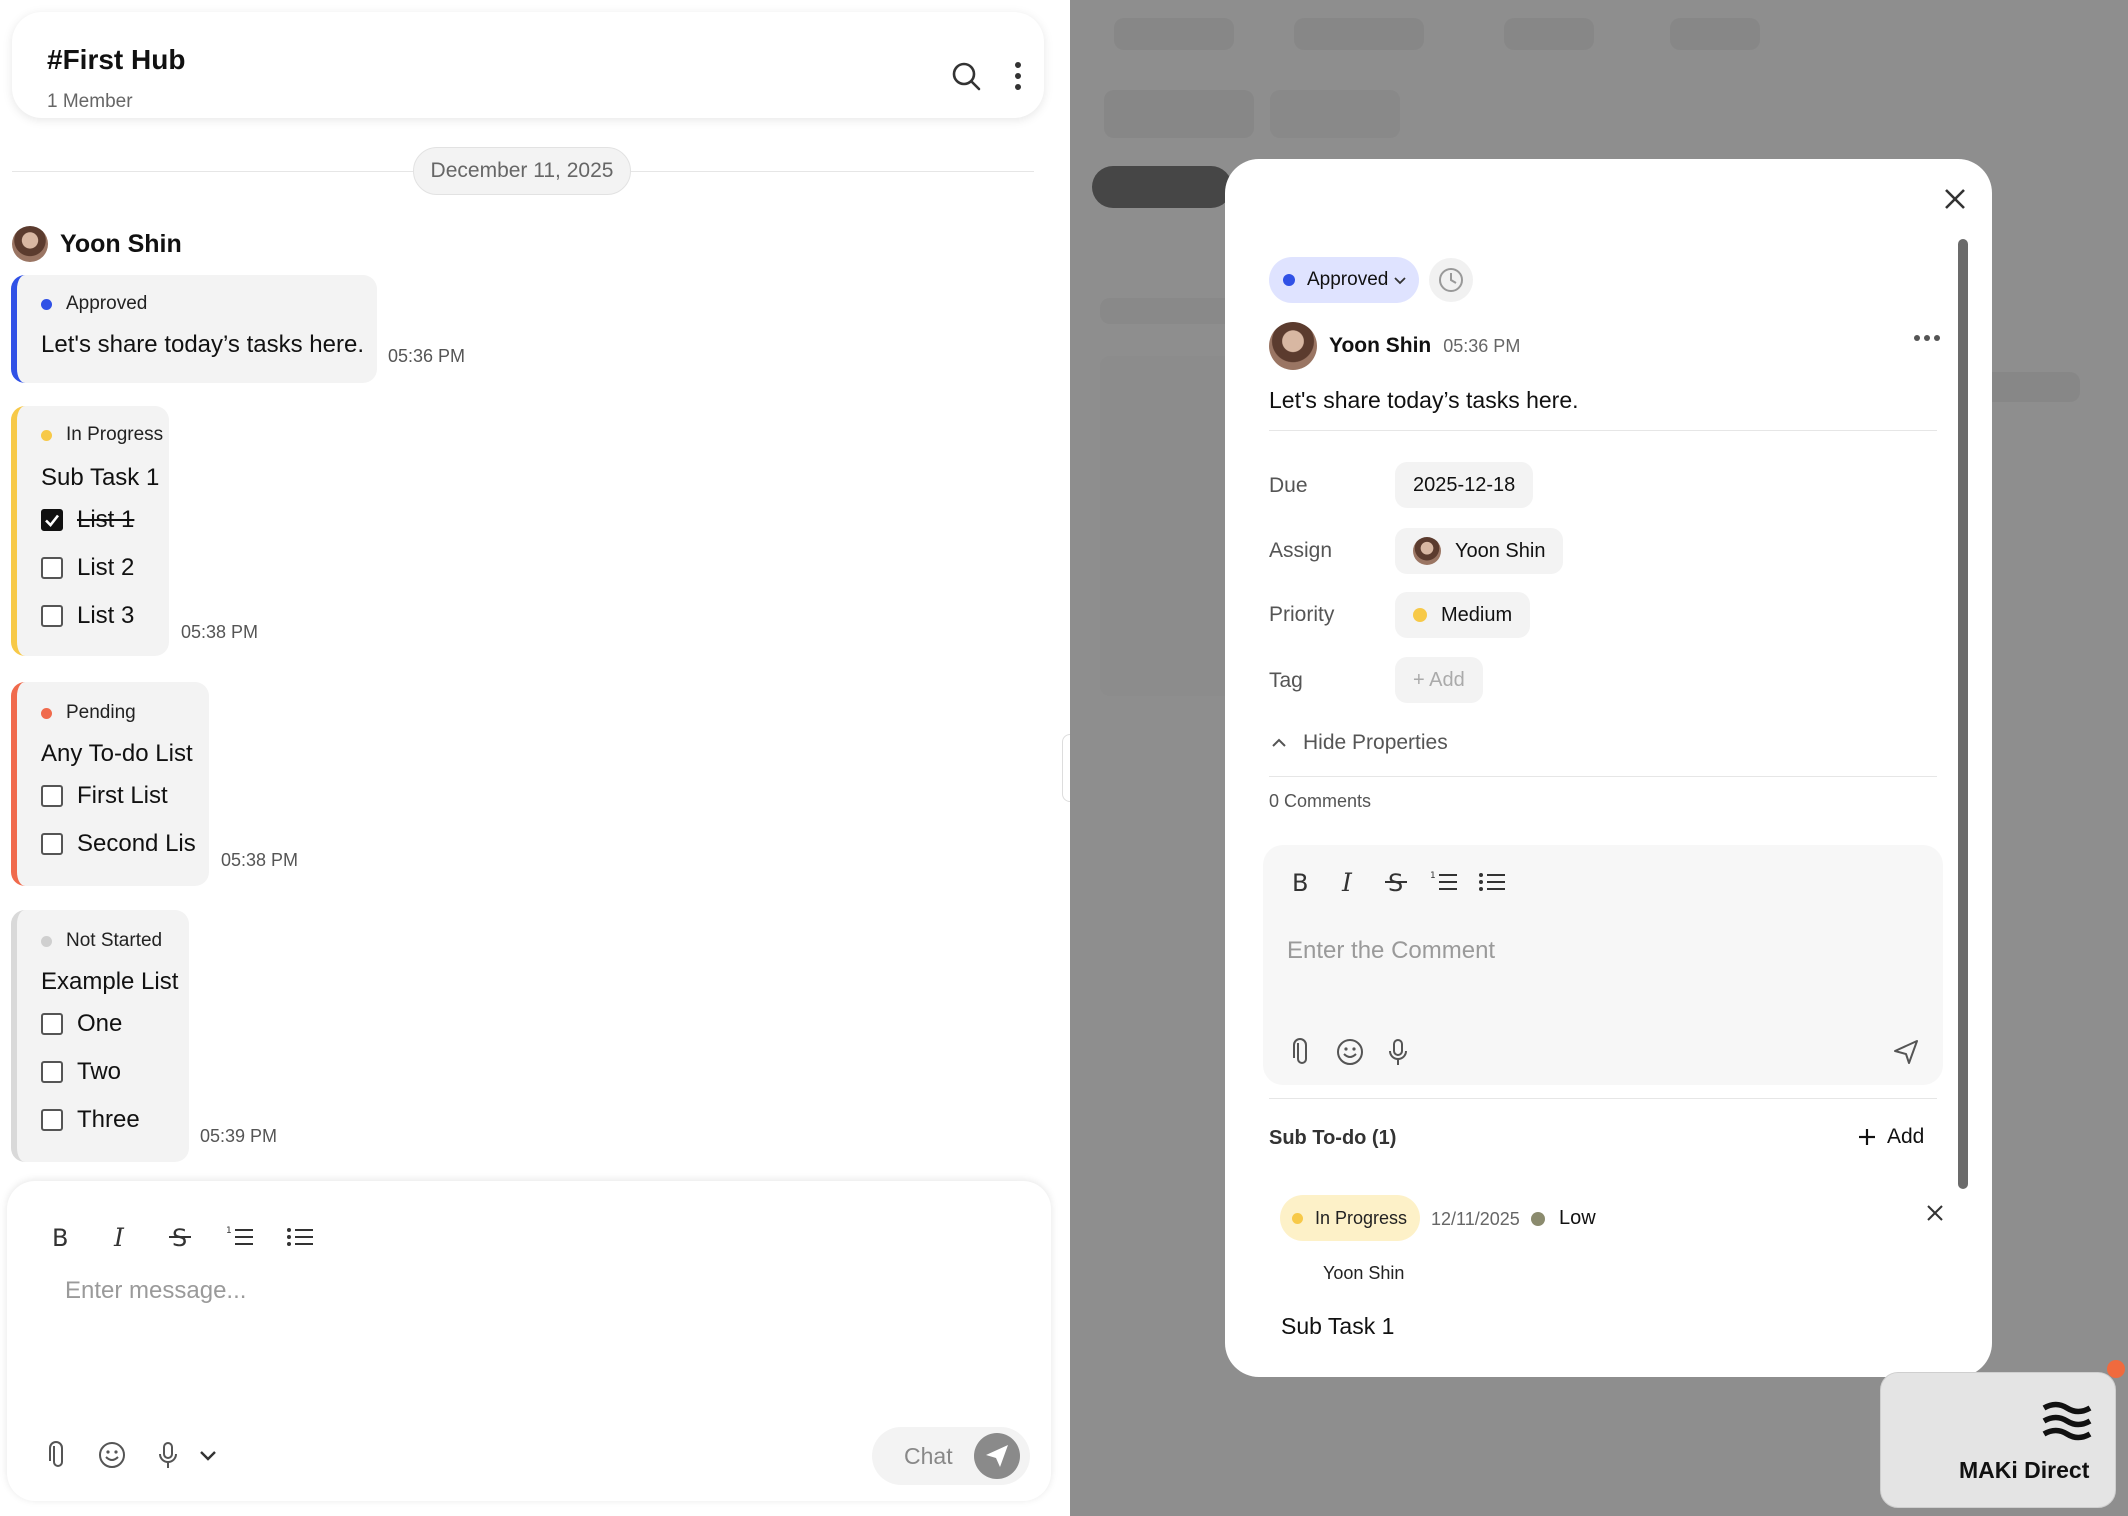  What do you see at coordinates (1464, 485) in the screenshot?
I see `due-date-field: 2025-12-18` at bounding box center [1464, 485].